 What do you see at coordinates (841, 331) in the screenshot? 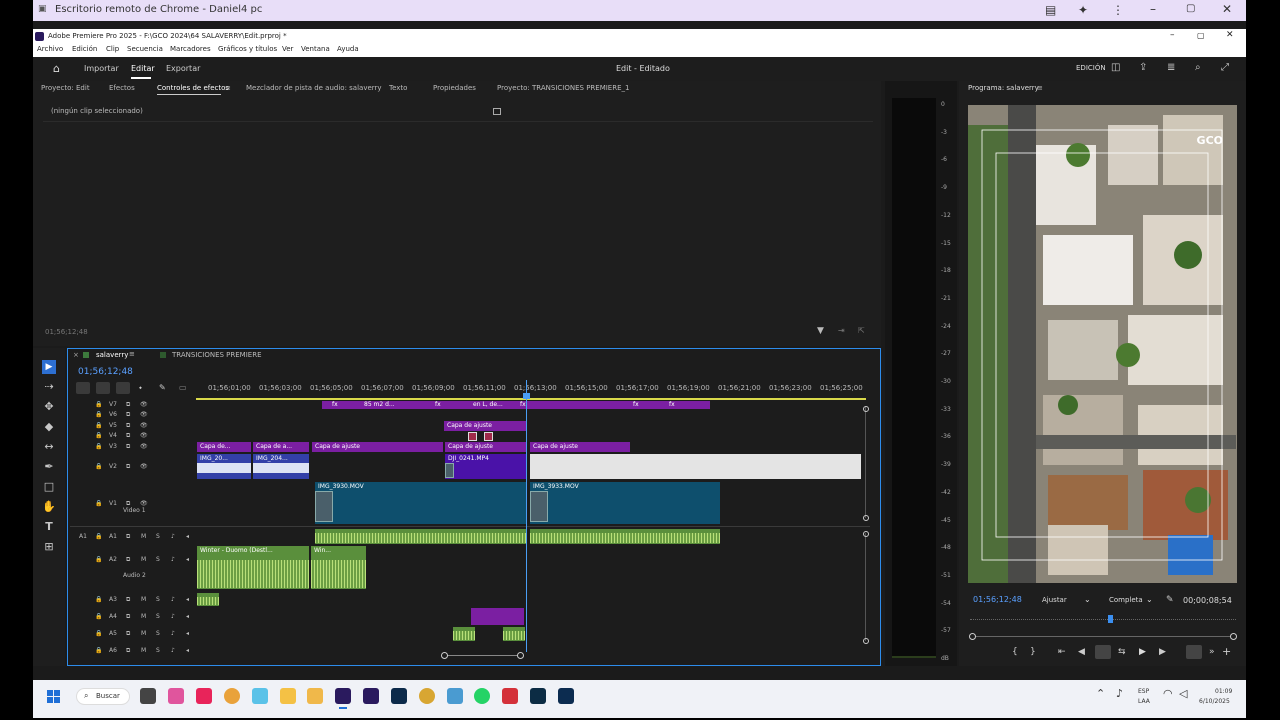
I see `play-audio-icon: ⇥` at bounding box center [841, 331].